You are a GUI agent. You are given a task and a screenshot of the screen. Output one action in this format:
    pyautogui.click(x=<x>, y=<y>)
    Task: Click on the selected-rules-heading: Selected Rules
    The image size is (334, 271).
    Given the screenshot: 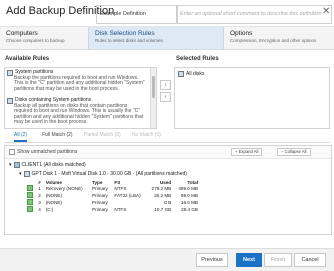 What is the action you would take?
    pyautogui.click(x=197, y=59)
    